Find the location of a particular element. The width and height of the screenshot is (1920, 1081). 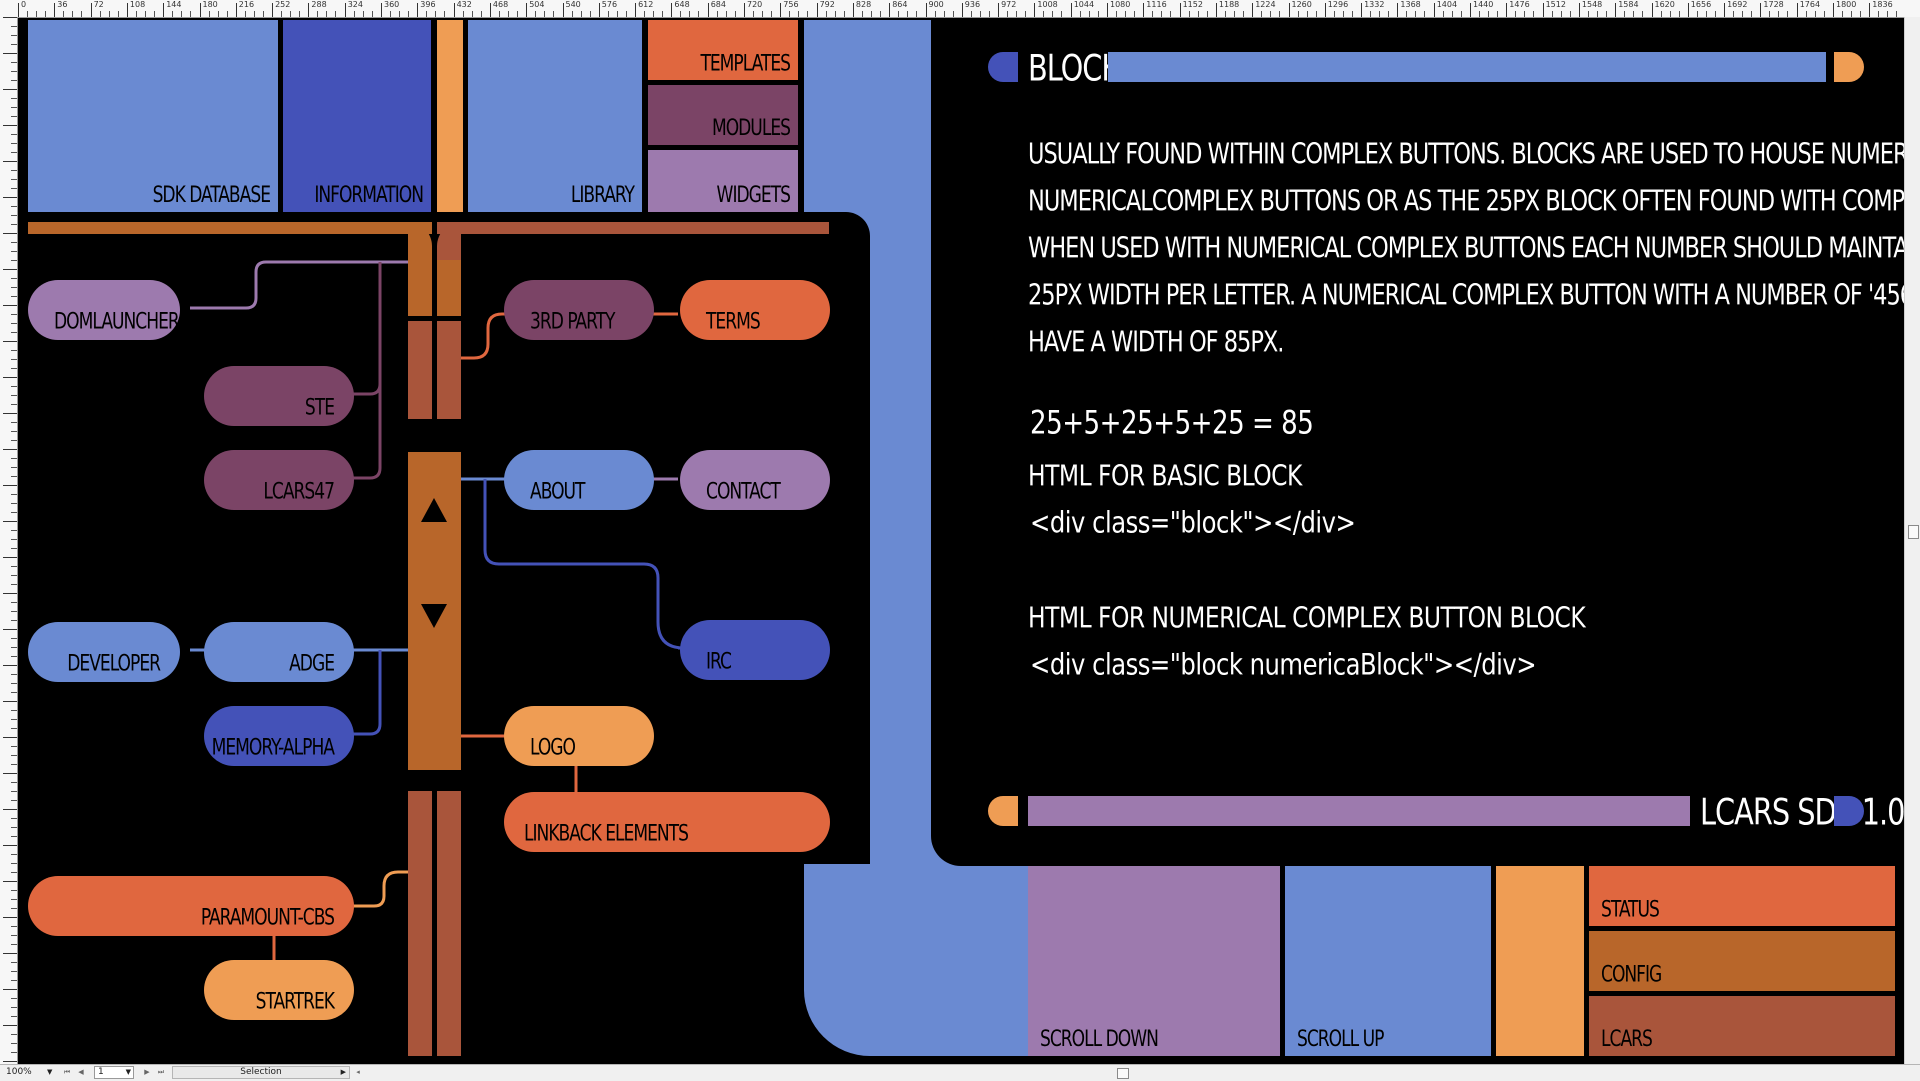

ruler-number: 1296 is located at coordinates (1338, 4).